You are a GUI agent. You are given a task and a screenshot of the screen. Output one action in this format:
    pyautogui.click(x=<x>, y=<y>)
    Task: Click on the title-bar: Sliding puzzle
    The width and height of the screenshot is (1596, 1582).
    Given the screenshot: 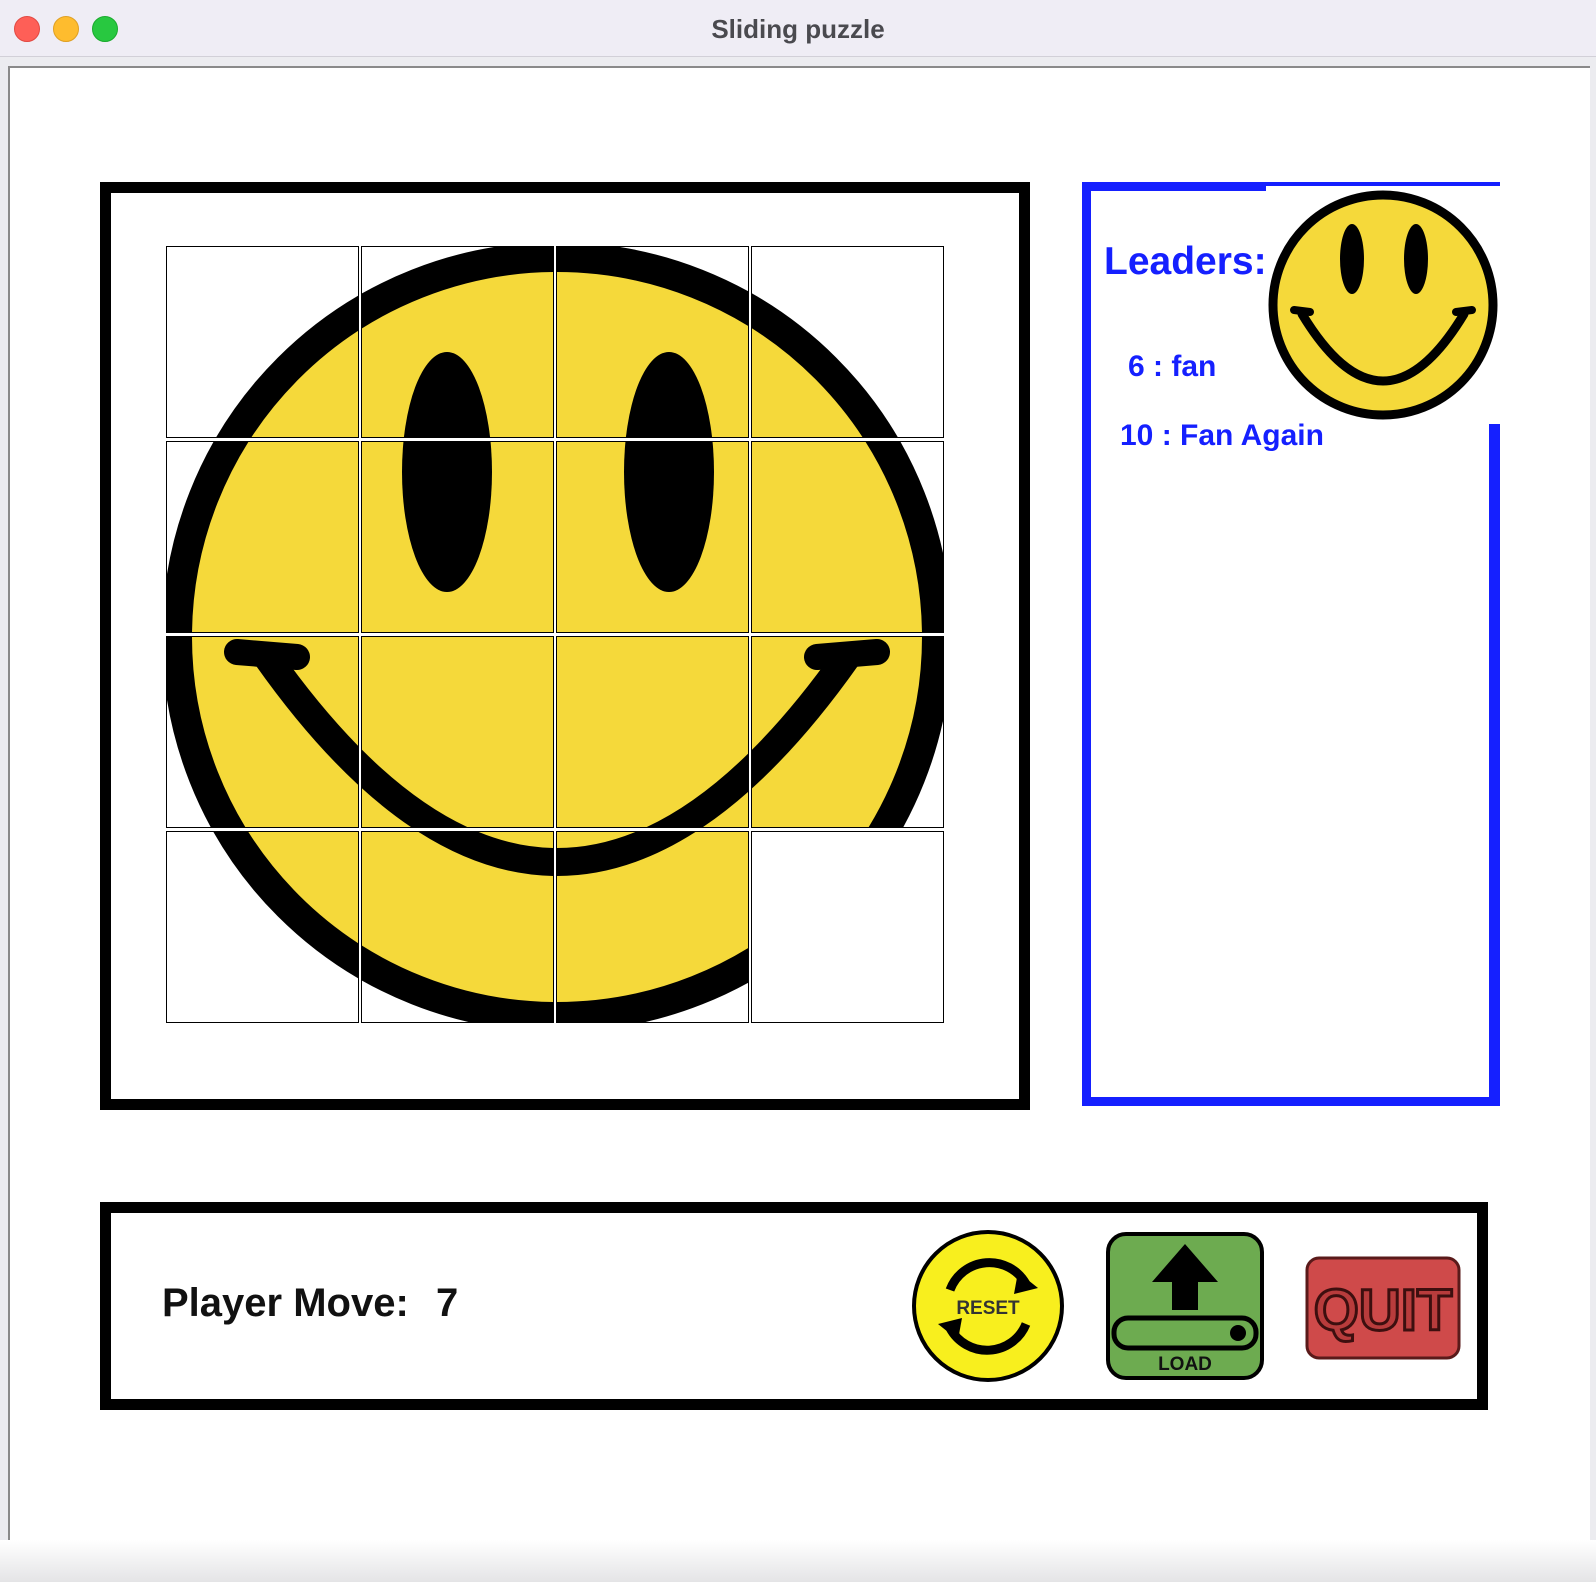 What is the action you would take?
    pyautogui.click(x=798, y=28)
    